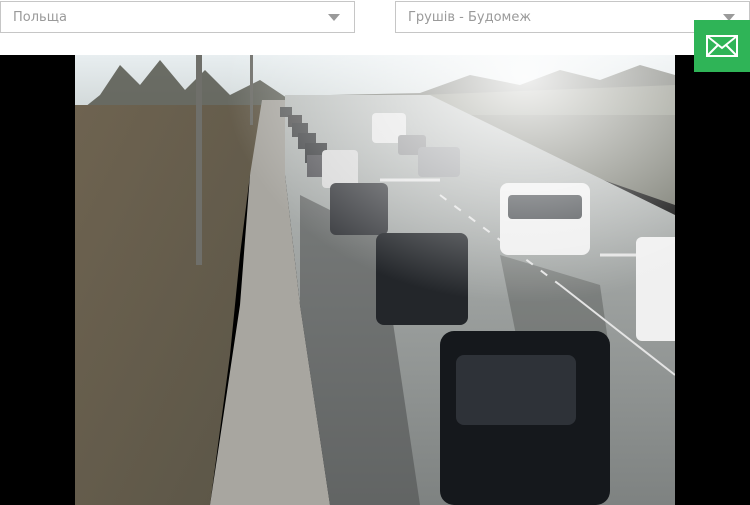  What do you see at coordinates (40, 17) in the screenshot?
I see `country-select-value: Польща` at bounding box center [40, 17].